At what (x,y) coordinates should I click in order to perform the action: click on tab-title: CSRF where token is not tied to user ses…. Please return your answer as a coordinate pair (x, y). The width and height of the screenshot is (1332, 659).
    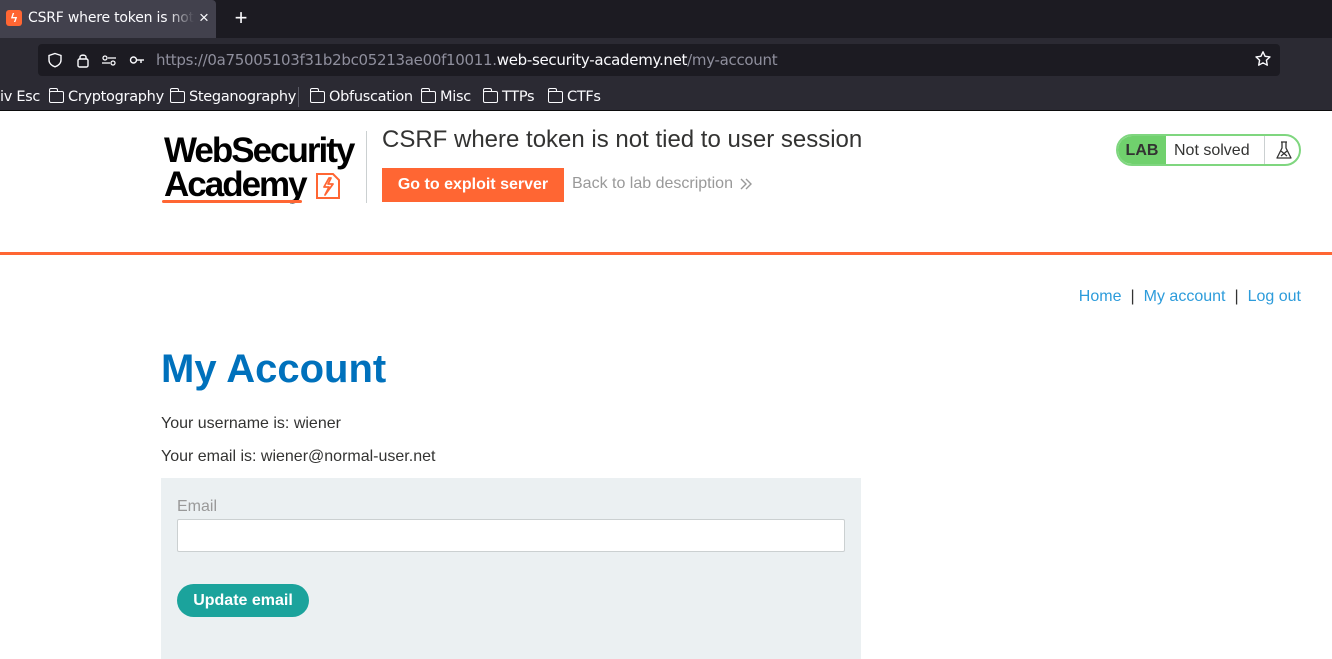
    Looking at the image, I should click on (111, 19).